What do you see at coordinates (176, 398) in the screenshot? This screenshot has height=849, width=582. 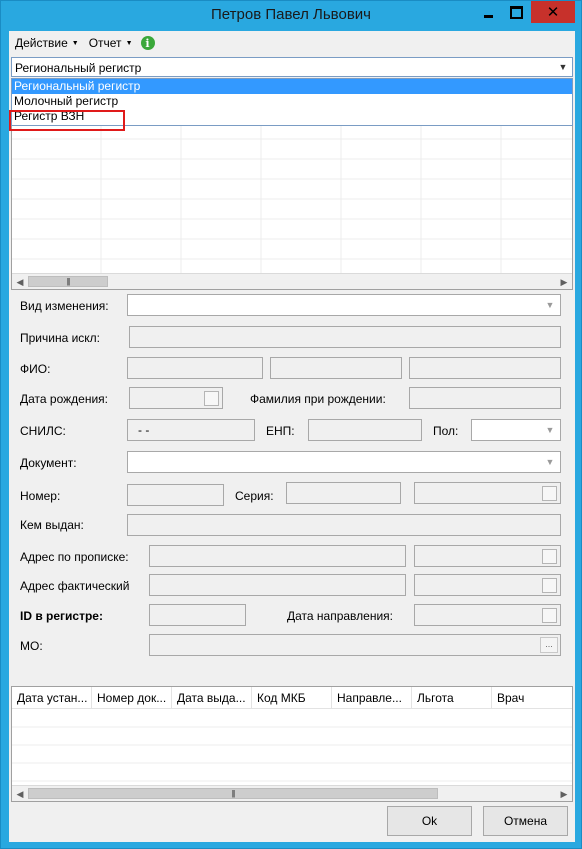 I see `birth-date-field` at bounding box center [176, 398].